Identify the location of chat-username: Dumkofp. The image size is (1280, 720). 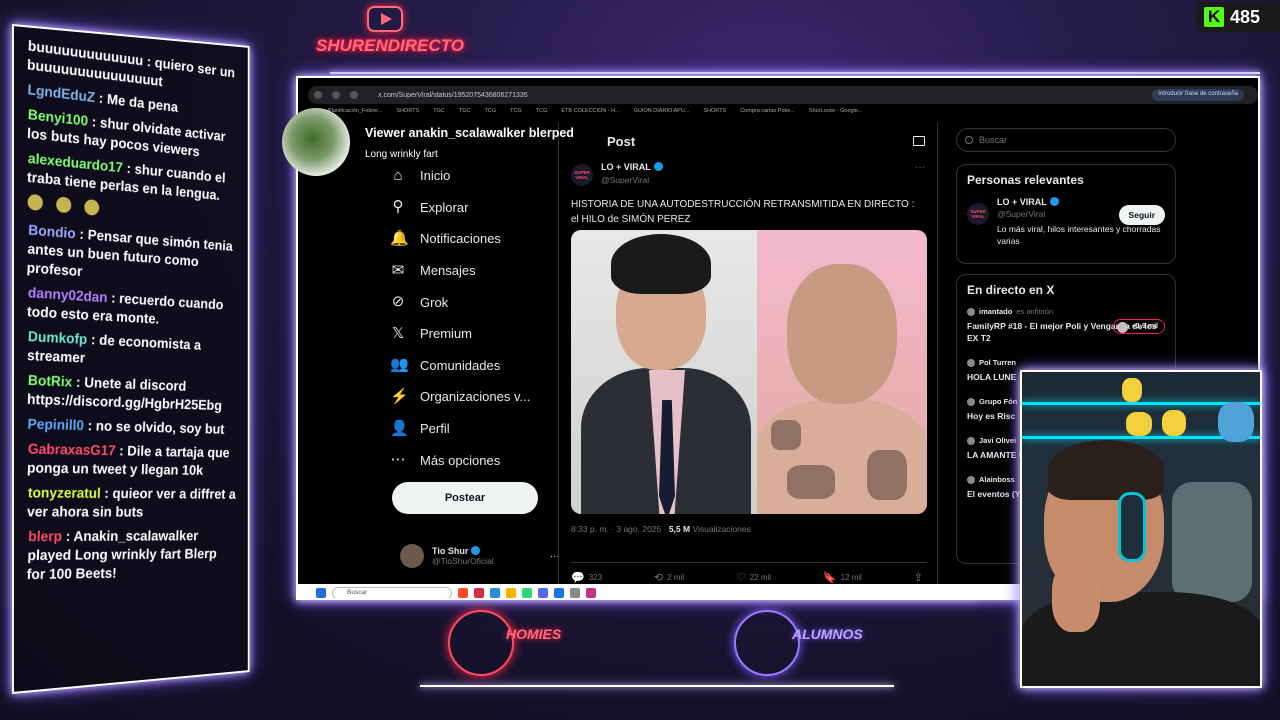
(58, 338).